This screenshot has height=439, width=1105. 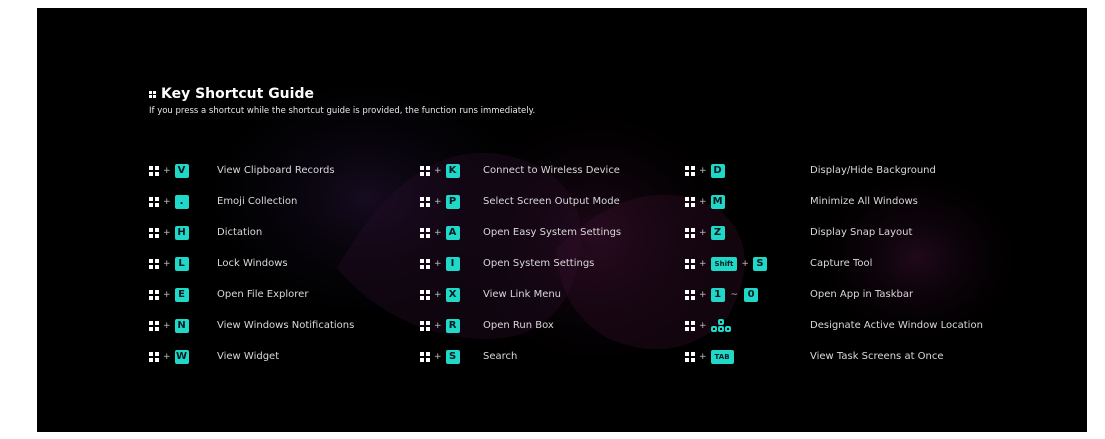 I want to click on shortcut-row: + X View Link Menu, so click(x=490, y=294).